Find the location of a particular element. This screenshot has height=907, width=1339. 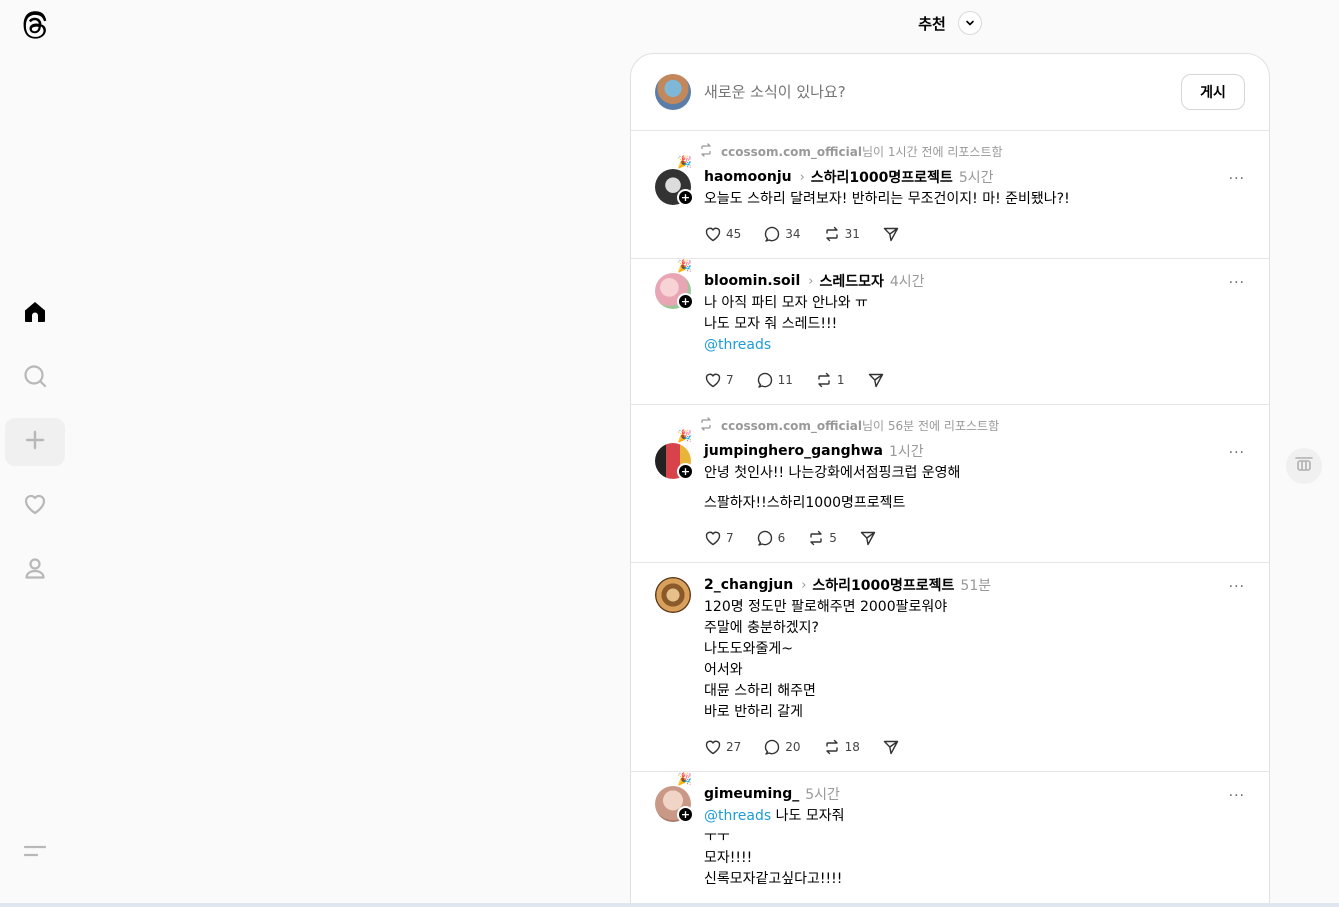

reply-button: 11 is located at coordinates (774, 380).